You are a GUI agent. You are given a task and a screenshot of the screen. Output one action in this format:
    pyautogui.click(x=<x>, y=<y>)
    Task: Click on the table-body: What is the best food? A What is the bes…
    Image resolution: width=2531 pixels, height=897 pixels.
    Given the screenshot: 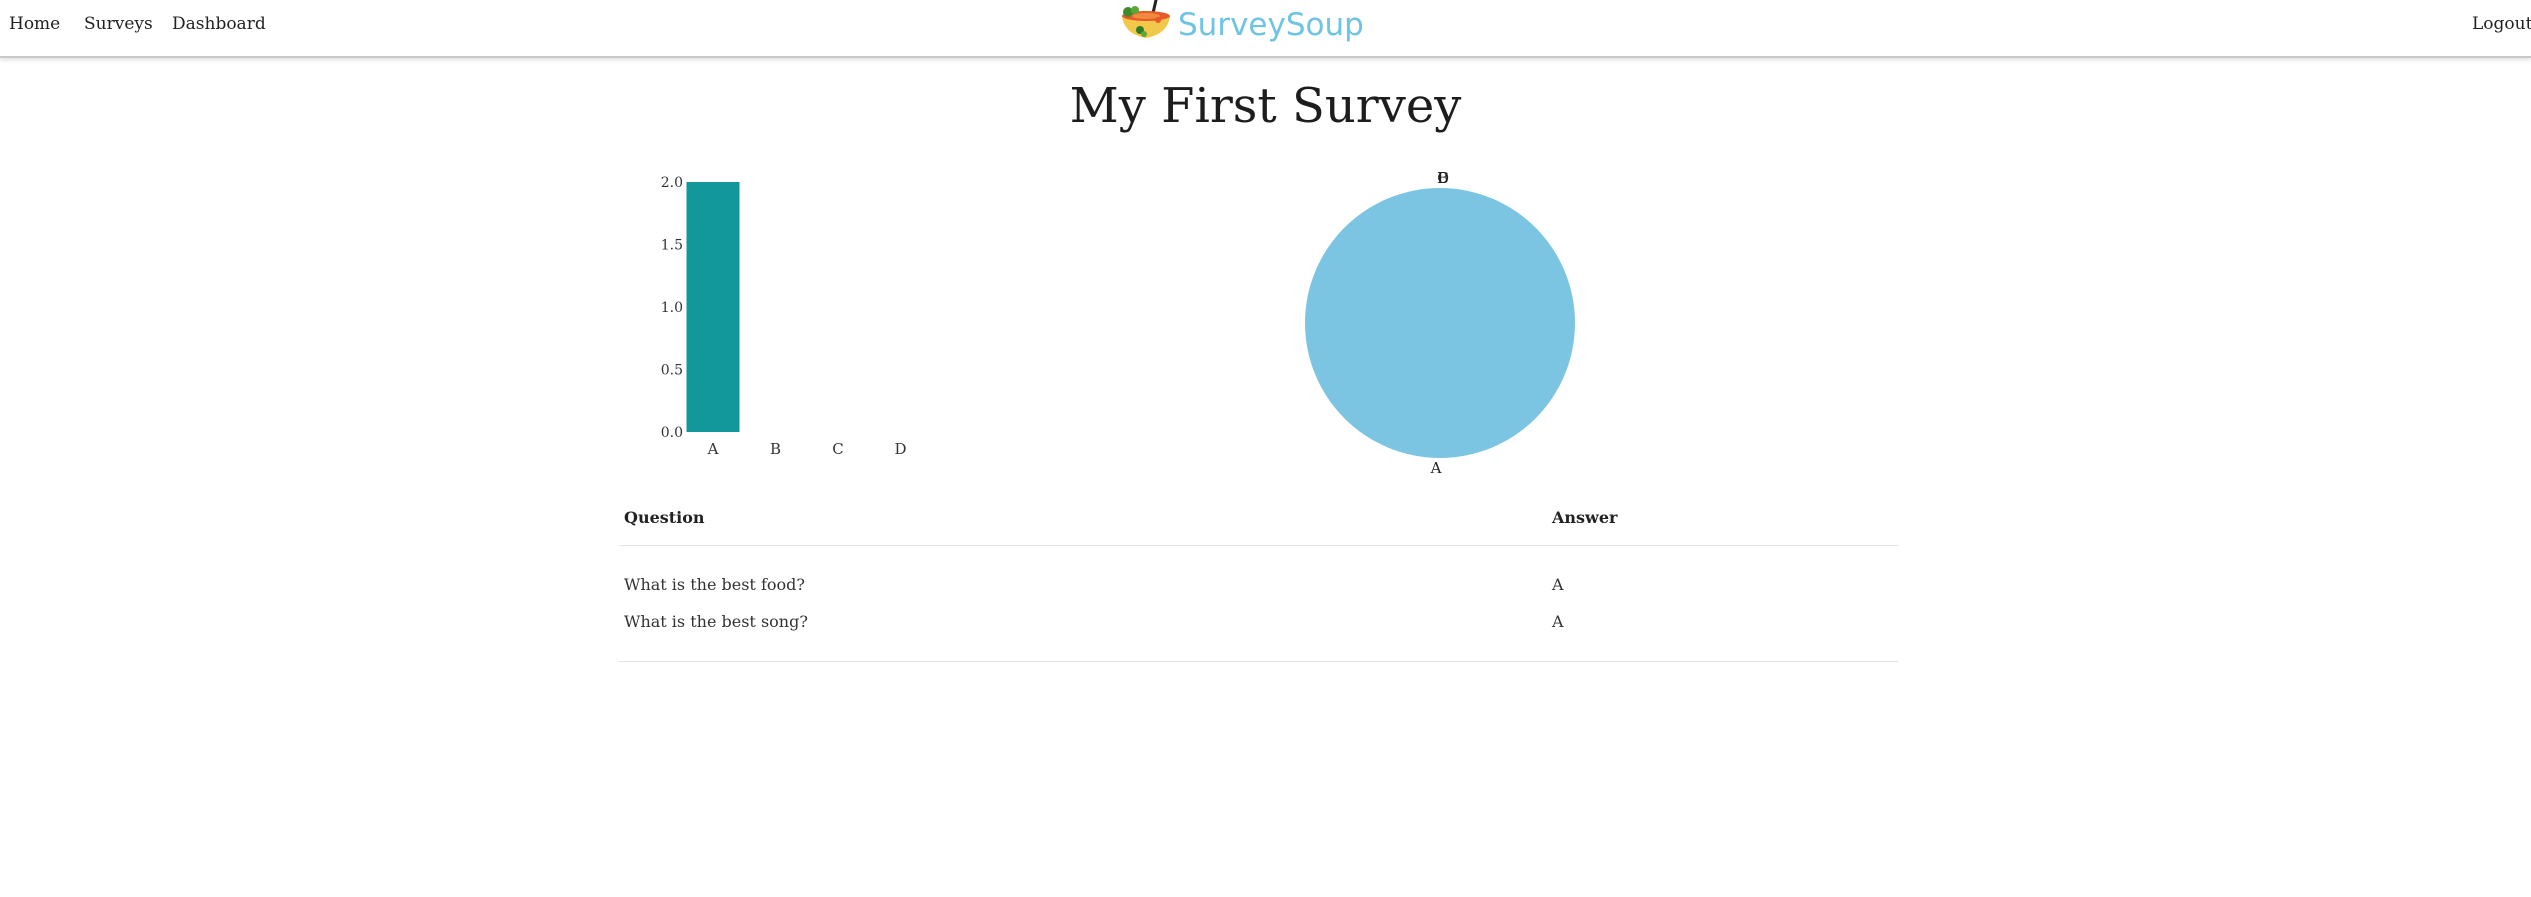 What is the action you would take?
    pyautogui.click(x=1258, y=604)
    